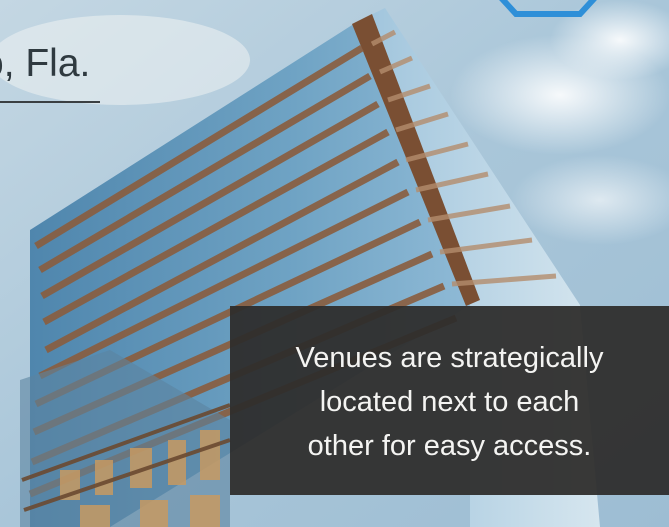  I want to click on caption-line-2: located next to each, so click(449, 402).